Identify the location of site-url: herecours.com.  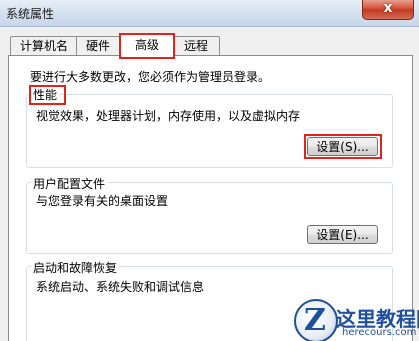
(379, 332).